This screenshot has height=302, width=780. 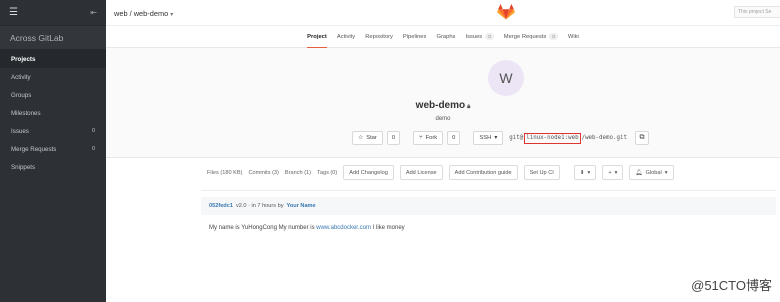 I want to click on project-title: web-demo 🔒︎, so click(x=443, y=105).